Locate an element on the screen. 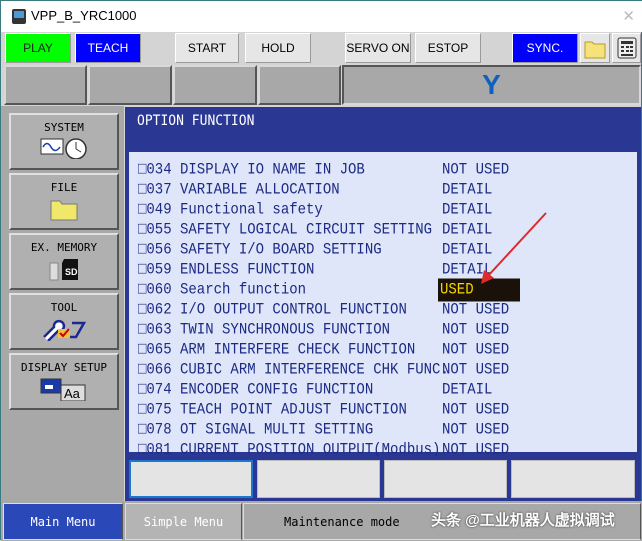  svg-text: Aa is located at coordinates (72, 393).